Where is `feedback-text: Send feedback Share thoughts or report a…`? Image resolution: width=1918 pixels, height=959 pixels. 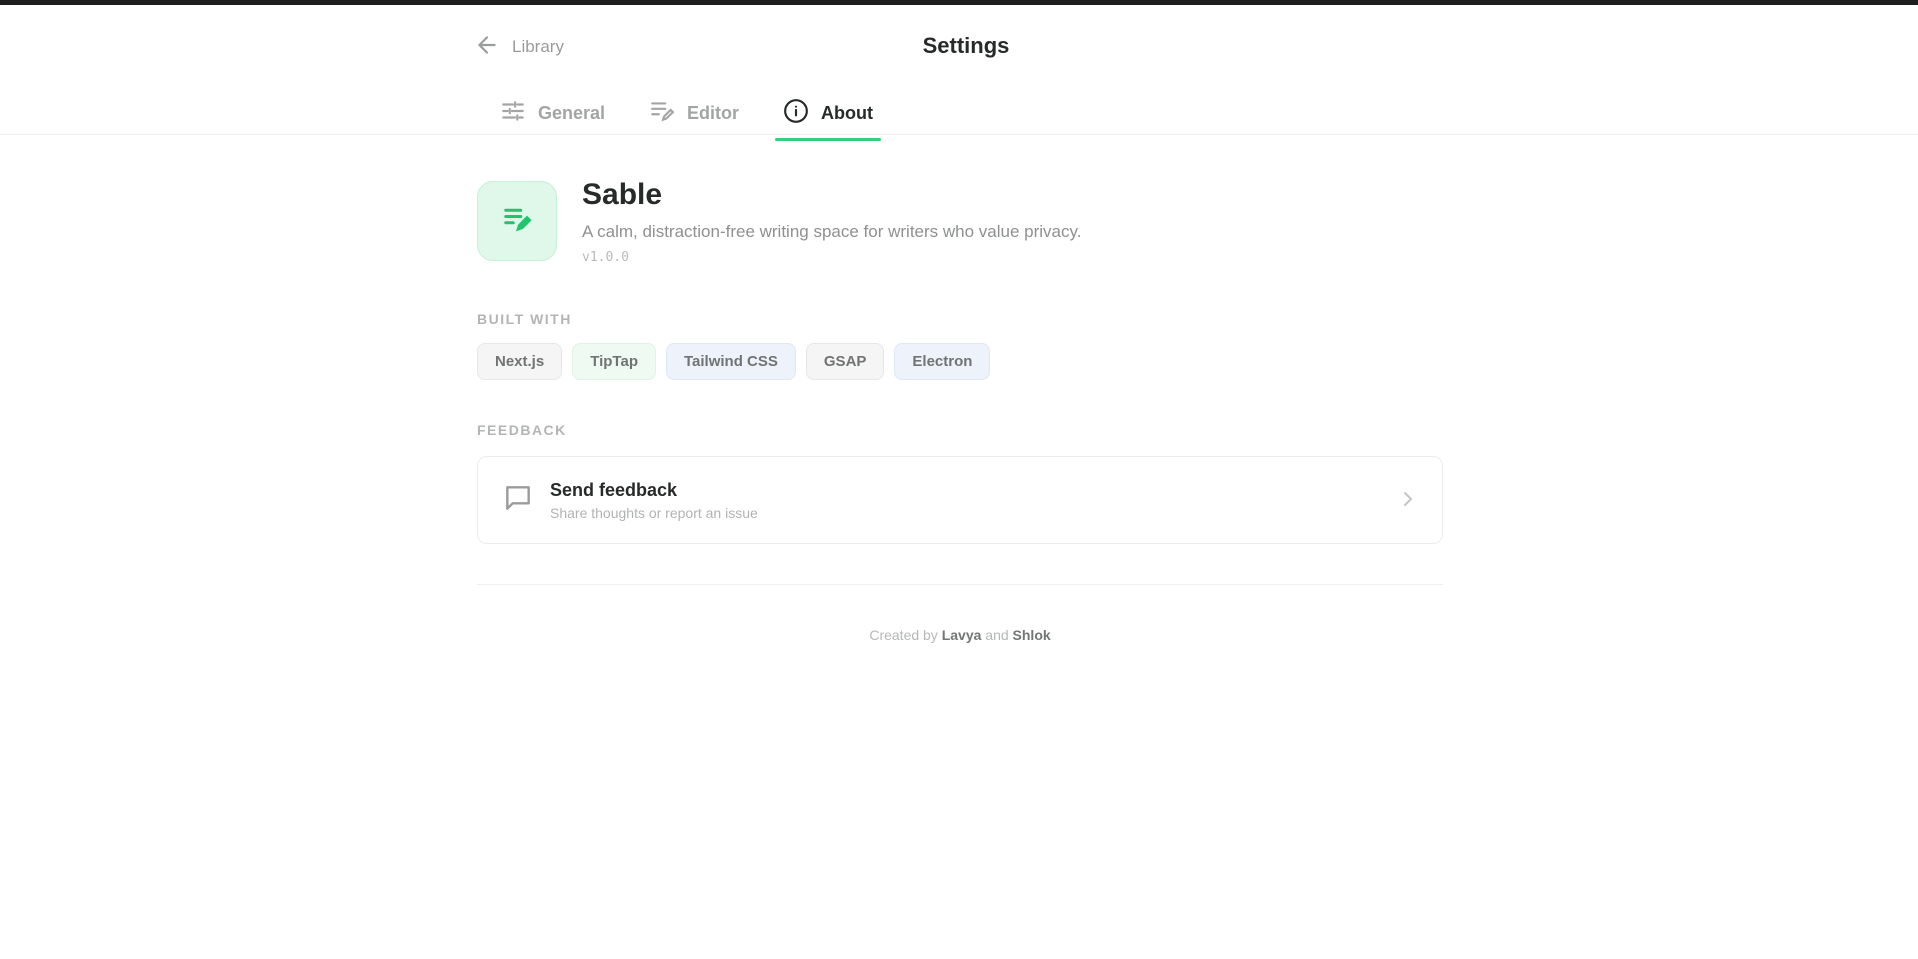 feedback-text: Send feedback Share thoughts or report a… is located at coordinates (654, 500).